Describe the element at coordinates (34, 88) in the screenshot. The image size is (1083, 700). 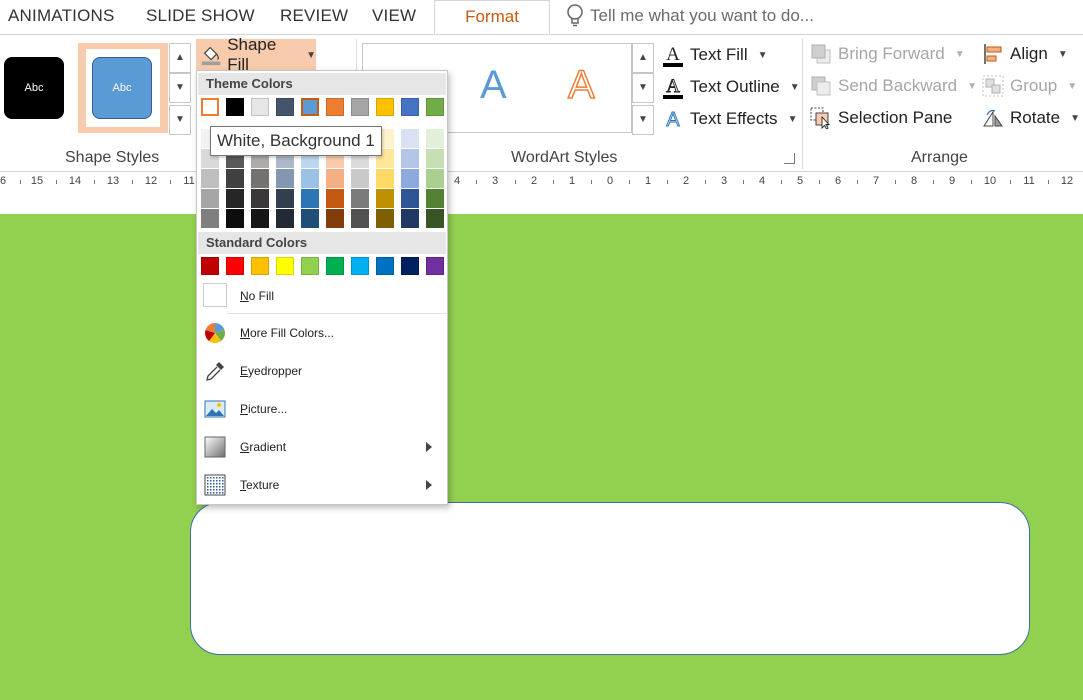
I see `shape-style-preset-black: Abc` at that location.